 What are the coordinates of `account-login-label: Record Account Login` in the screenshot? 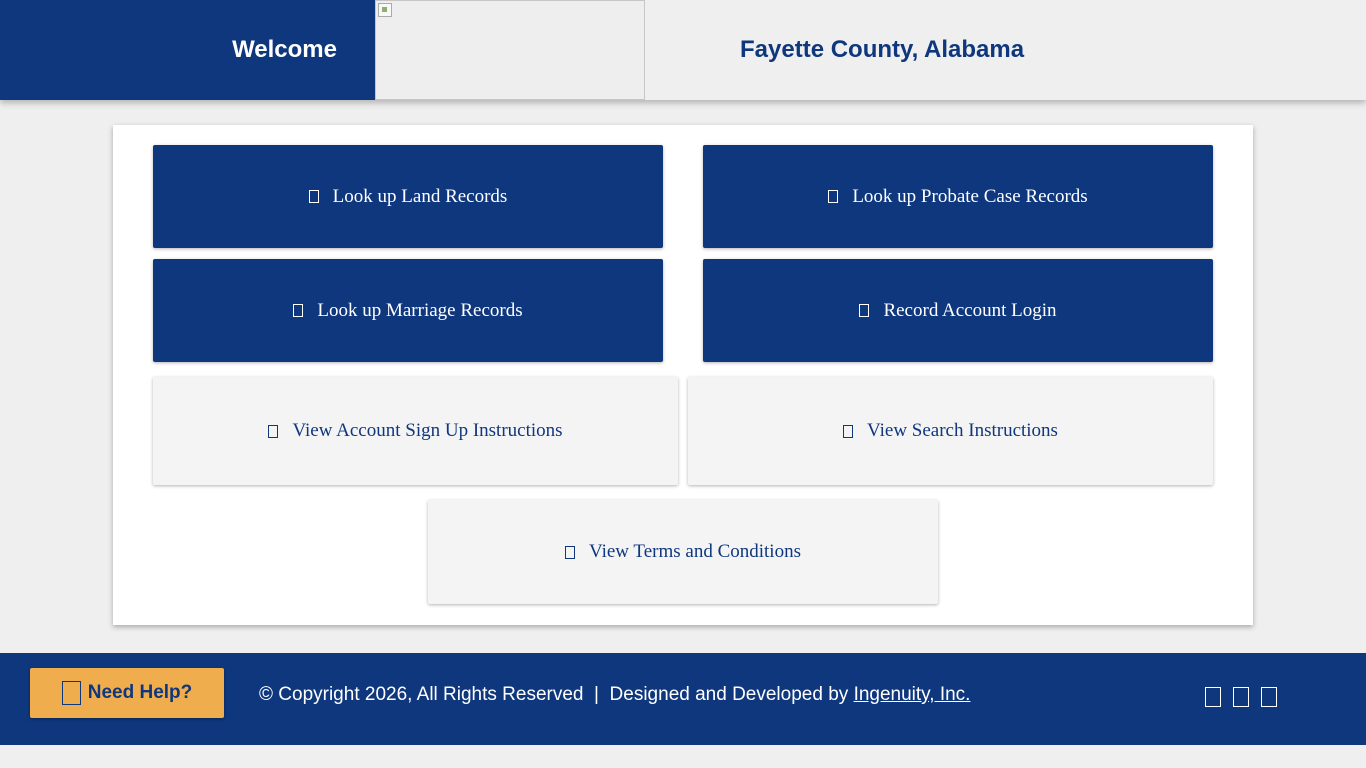 It's located at (970, 310).